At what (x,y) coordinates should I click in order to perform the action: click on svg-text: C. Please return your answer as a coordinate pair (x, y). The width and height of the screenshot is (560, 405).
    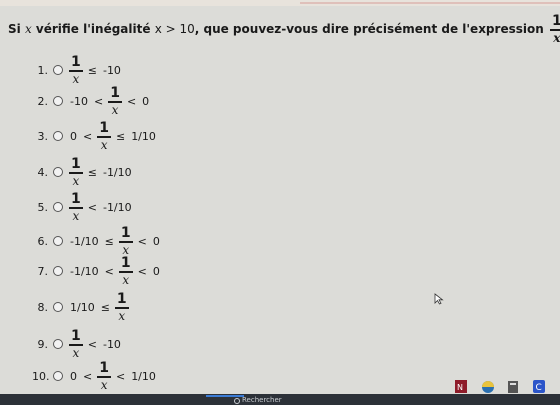
    Looking at the image, I should click on (539, 388).